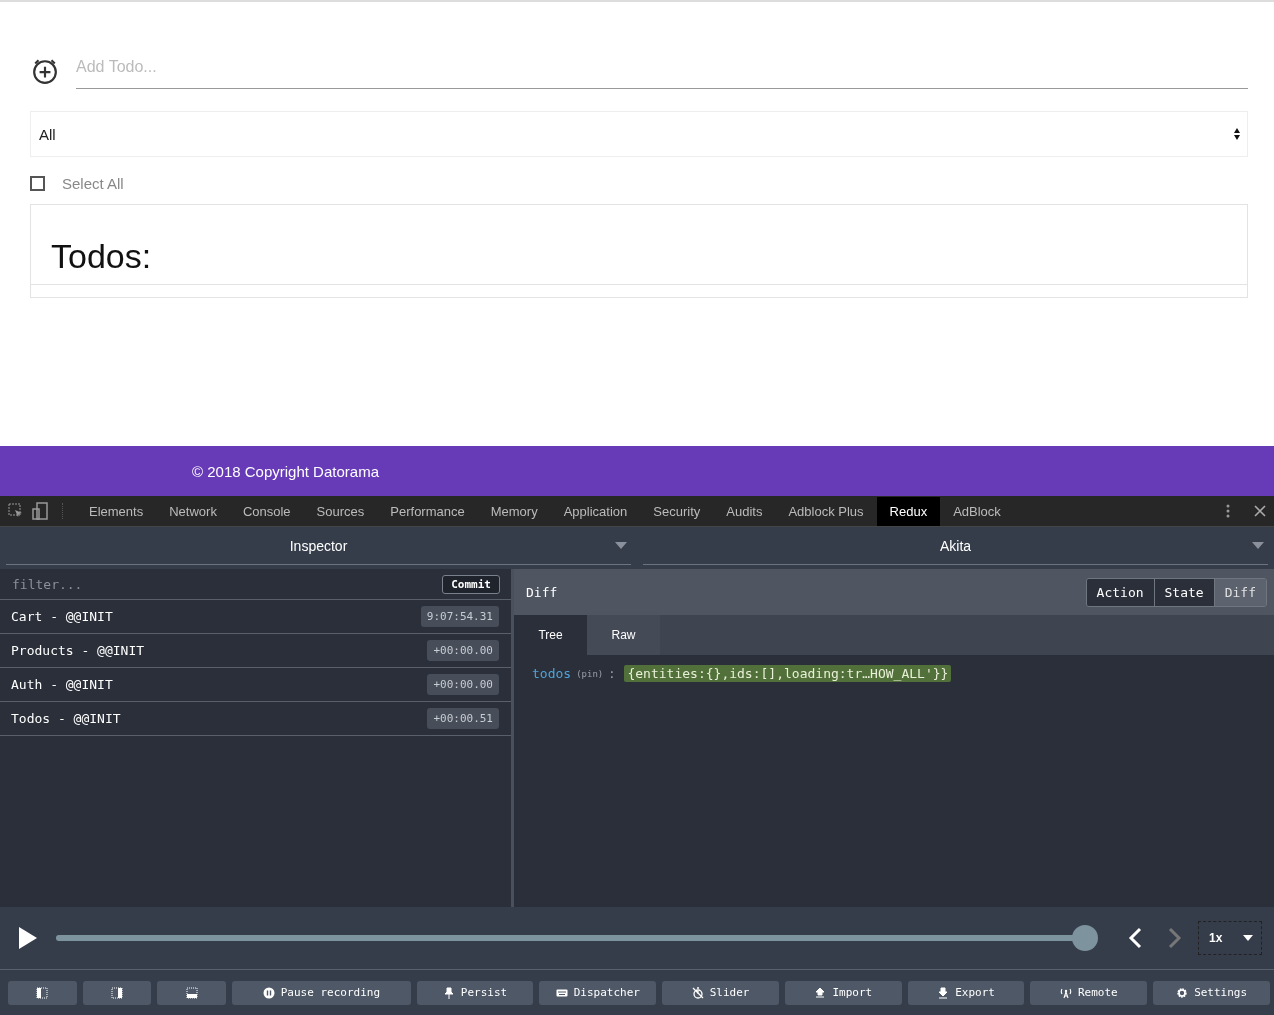  I want to click on download-icon, so click(943, 992).